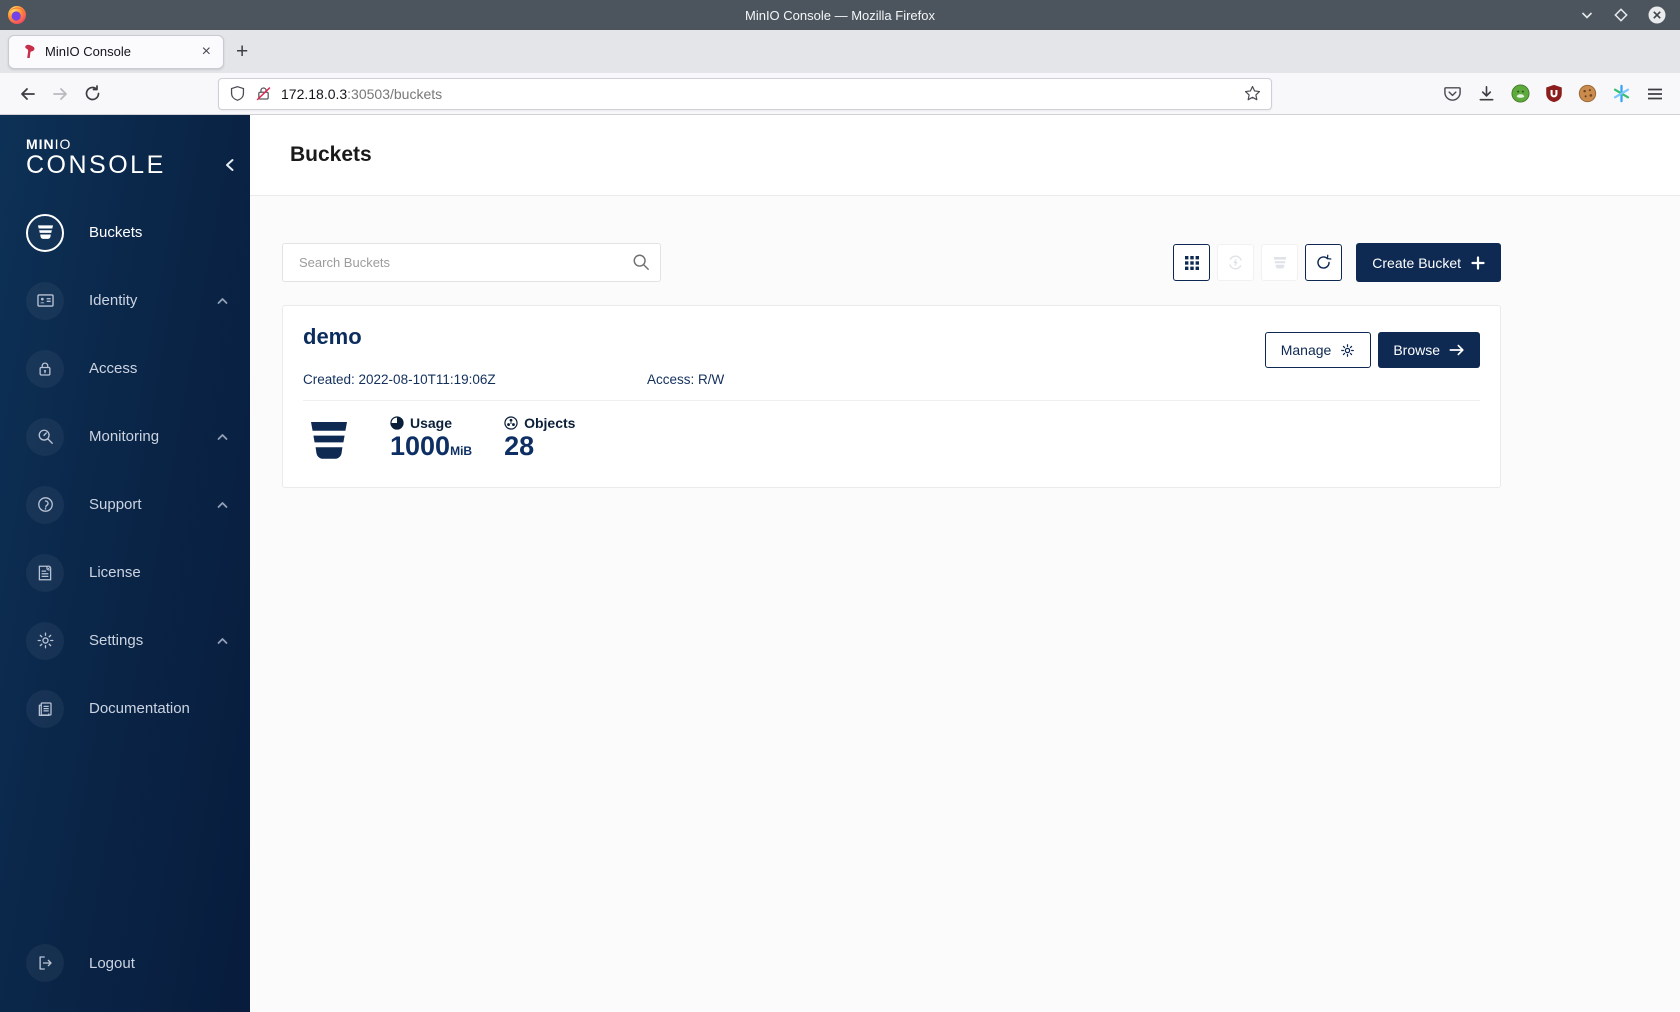  I want to click on privacy-badger-icon, so click(1520, 93).